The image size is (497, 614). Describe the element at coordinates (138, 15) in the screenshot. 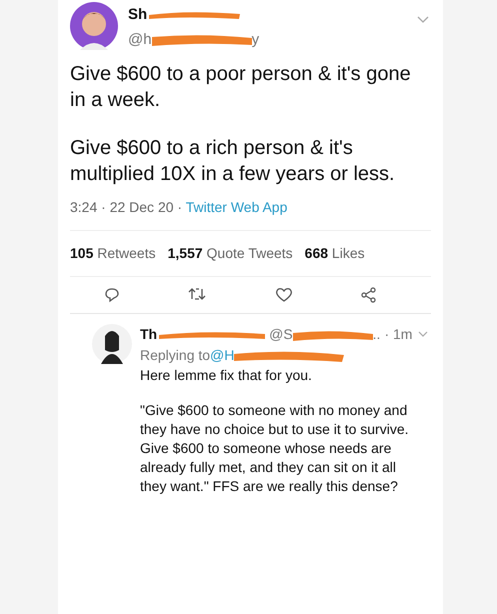

I see `display-name: Sh` at that location.